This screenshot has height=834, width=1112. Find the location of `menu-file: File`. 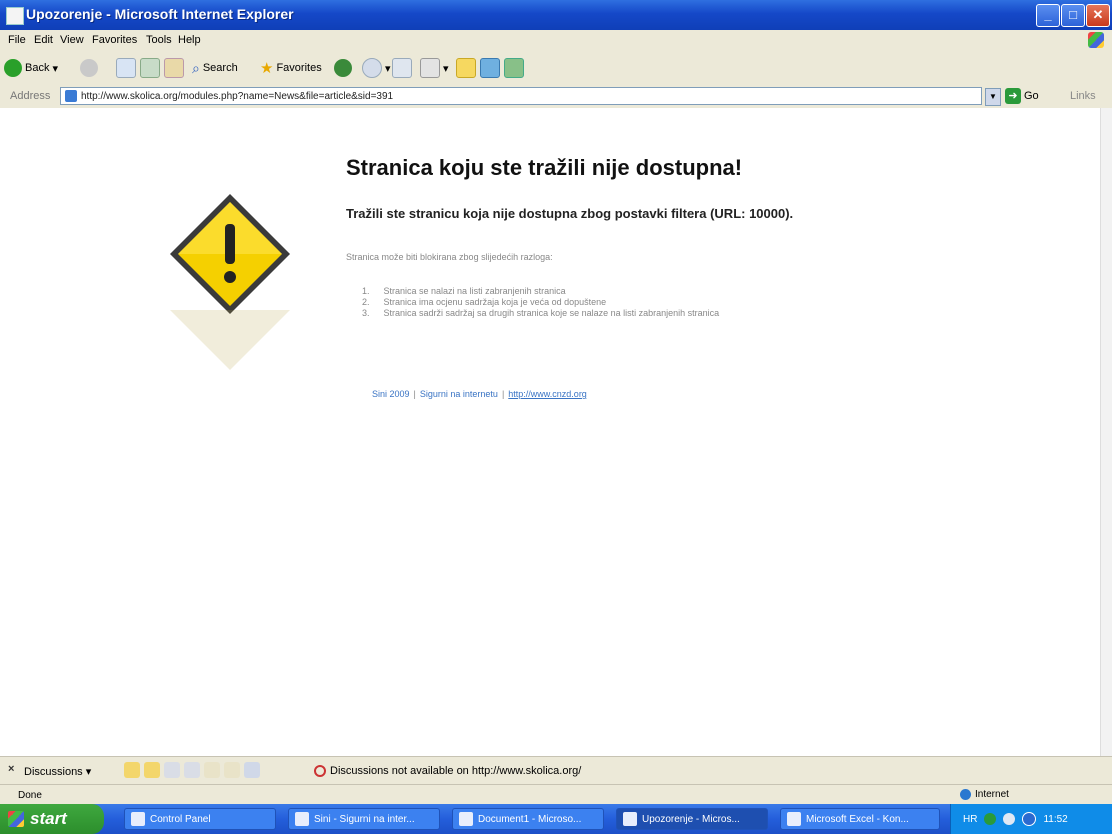

menu-file: File is located at coordinates (17, 40).